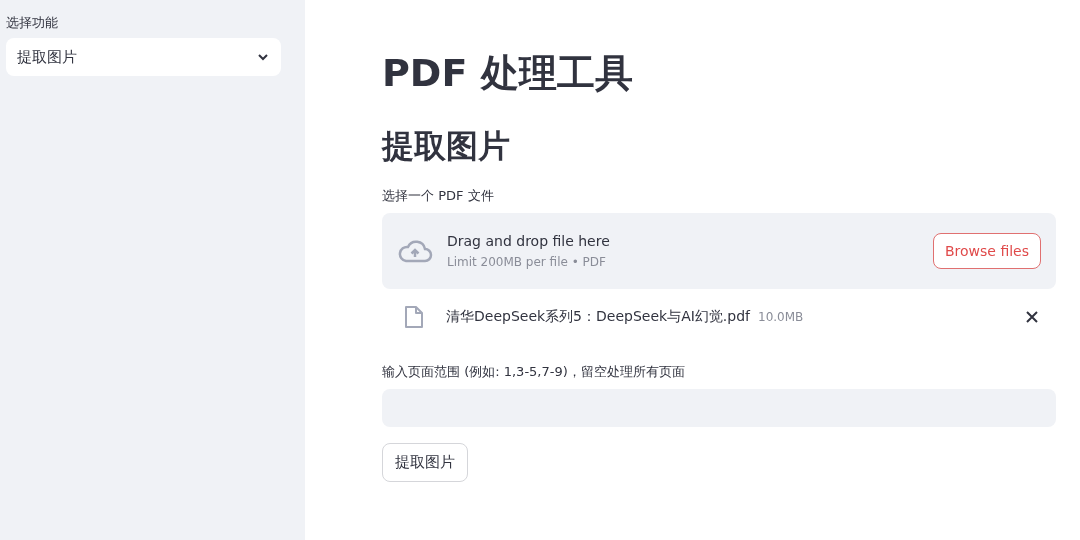 The height and width of the screenshot is (540, 1080). I want to click on drop-text: Drag and drop file here, so click(529, 241).